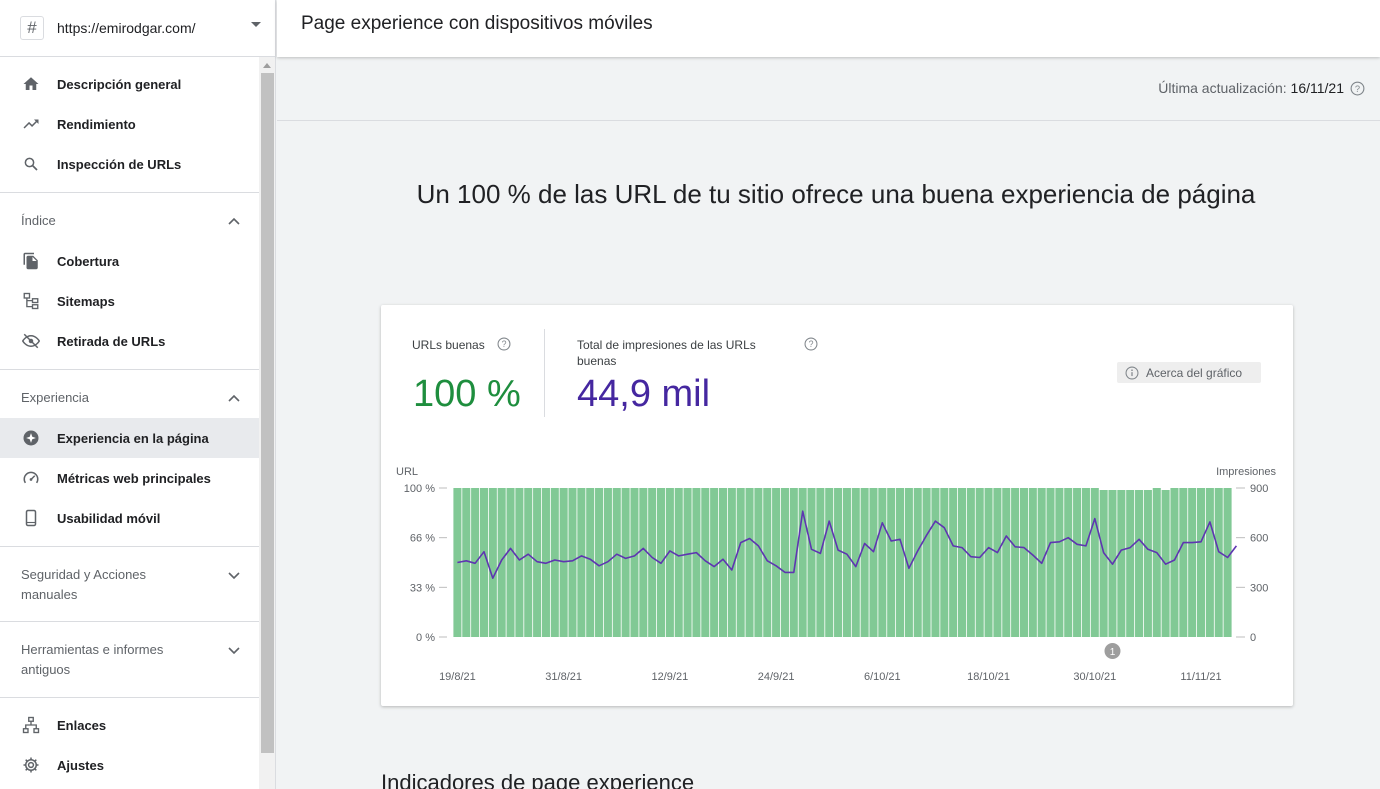 The image size is (1380, 789). Describe the element at coordinates (129, 518) in the screenshot. I see `nav-item-mobile-usability: Usabilidad móvil` at that location.